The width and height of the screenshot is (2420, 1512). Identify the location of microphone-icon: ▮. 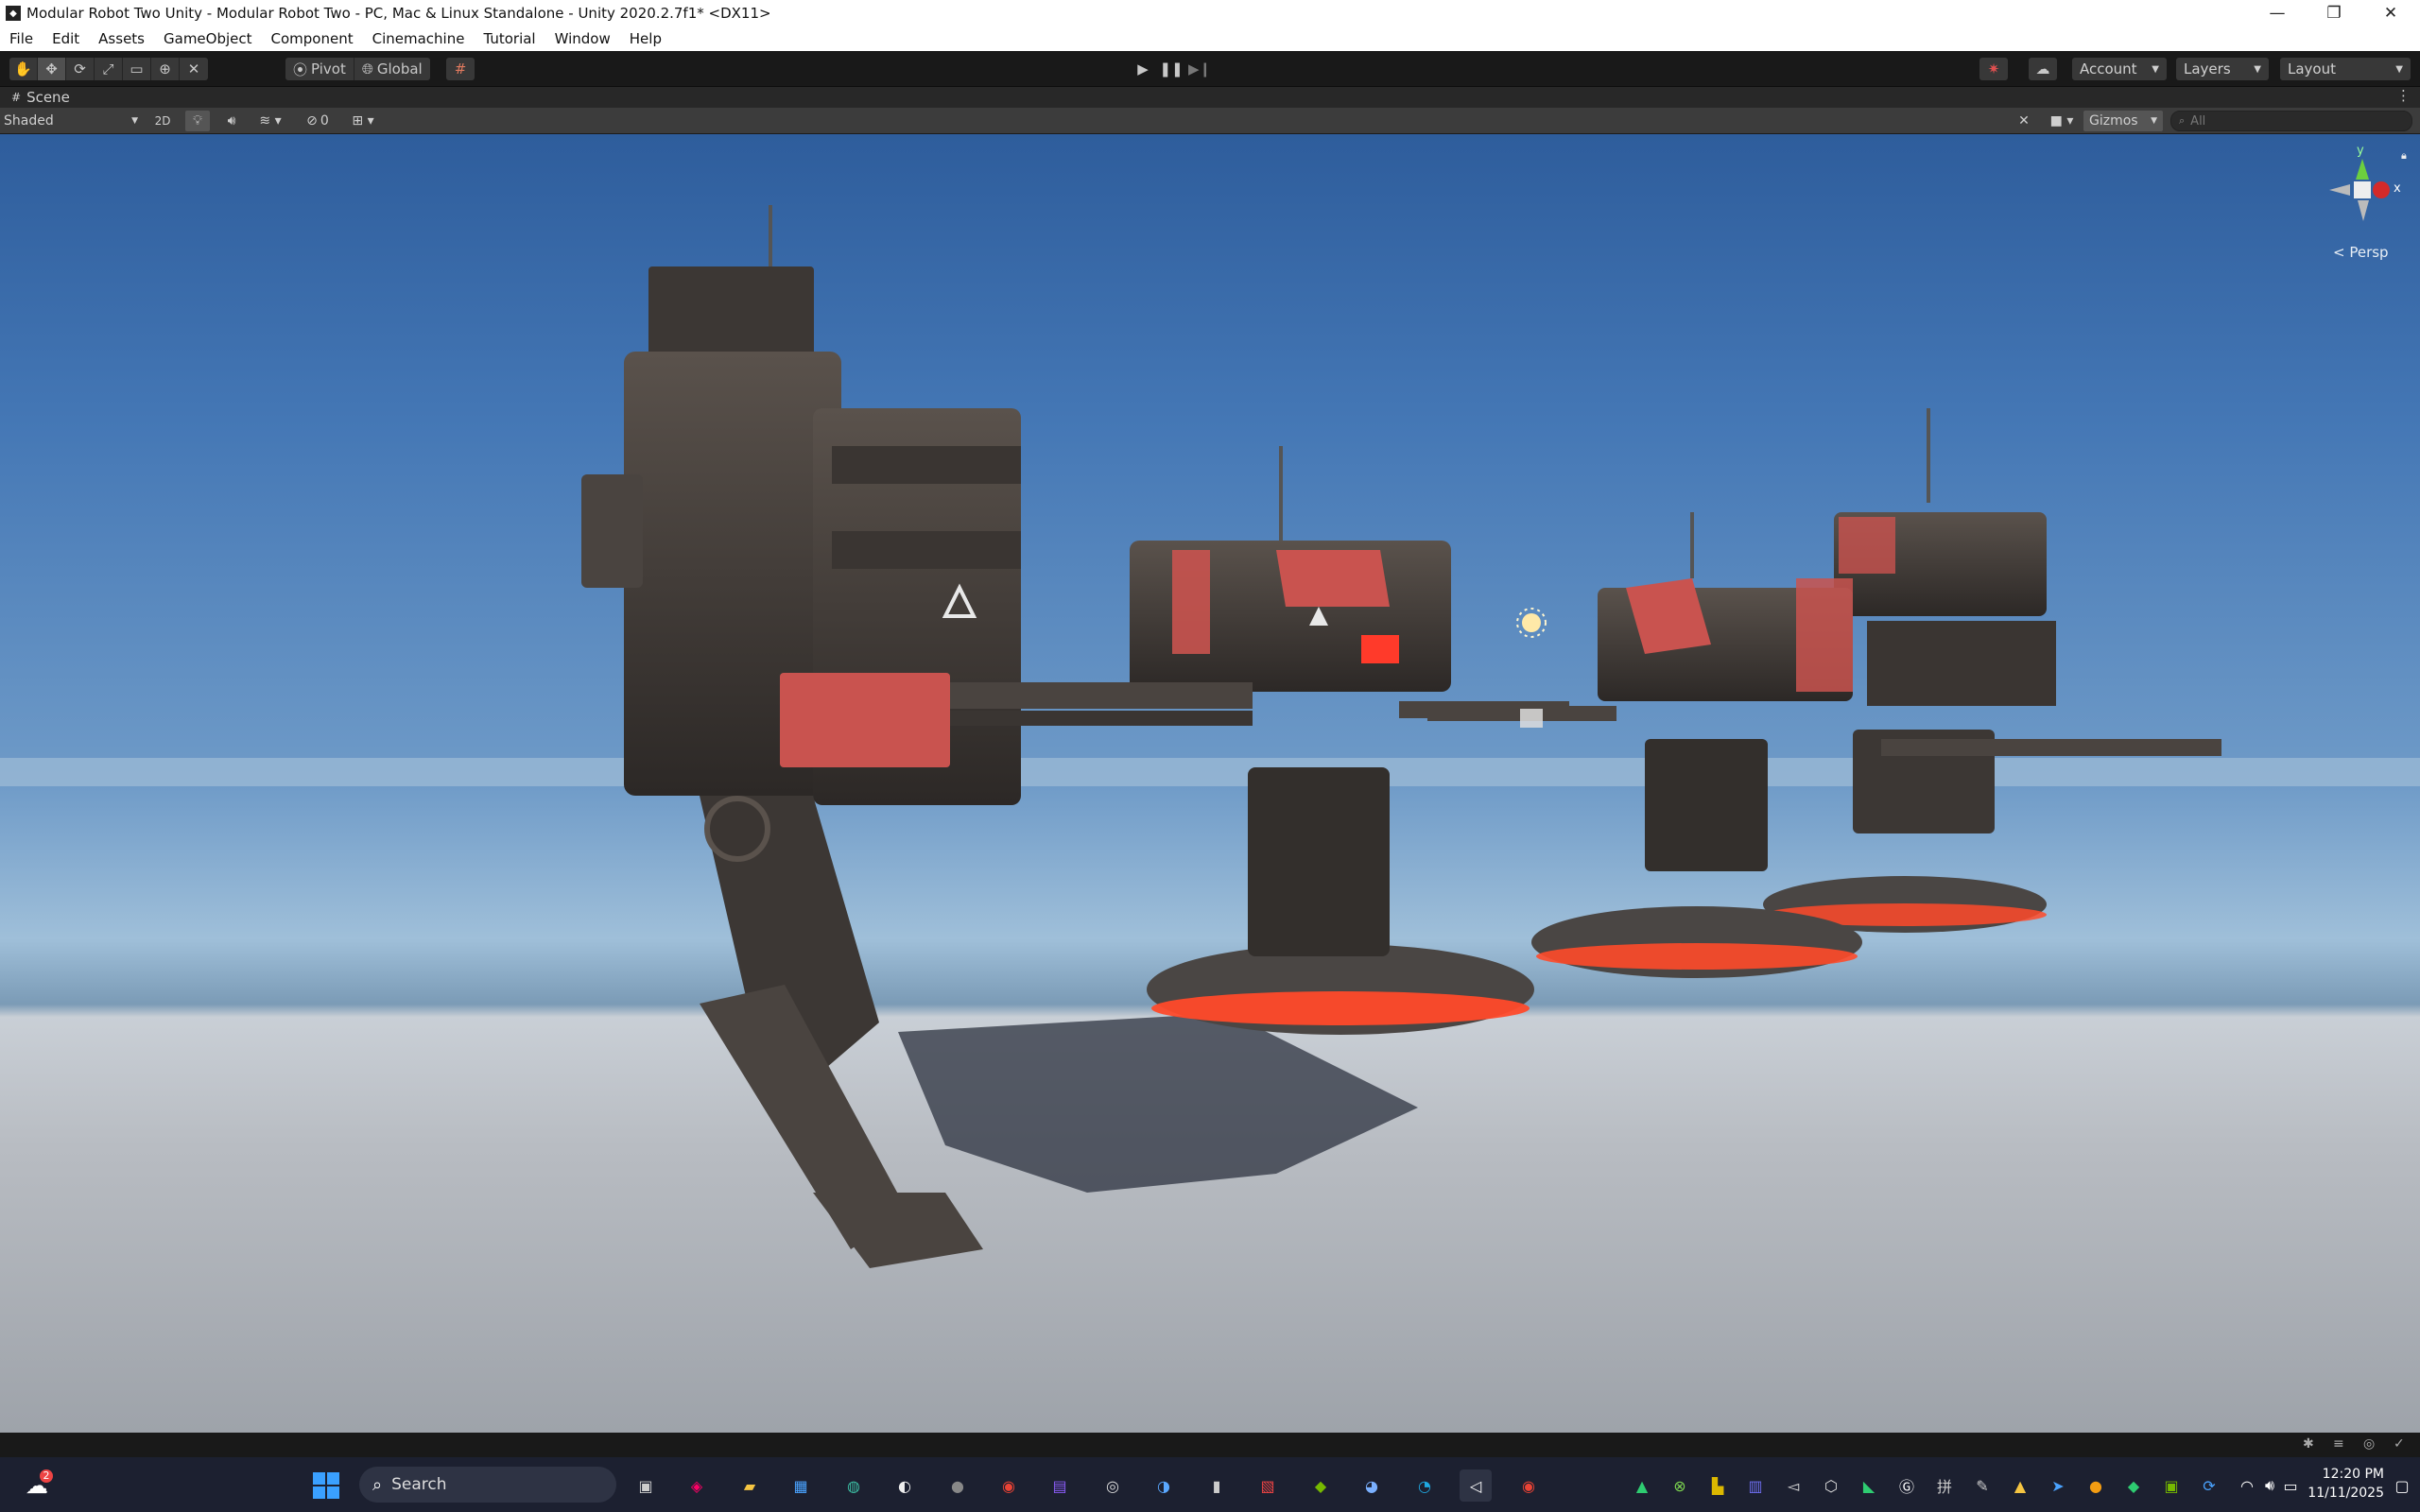
(1217, 1485).